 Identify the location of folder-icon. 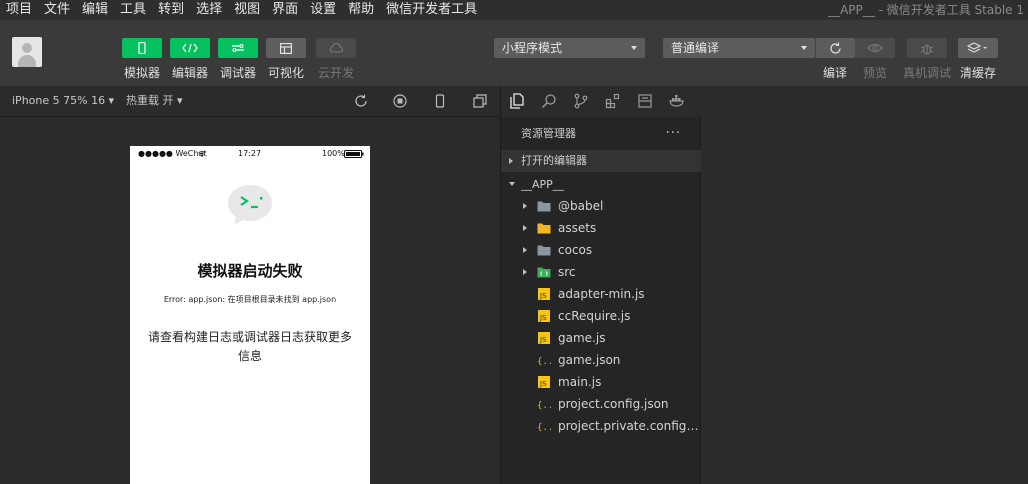
(544, 250).